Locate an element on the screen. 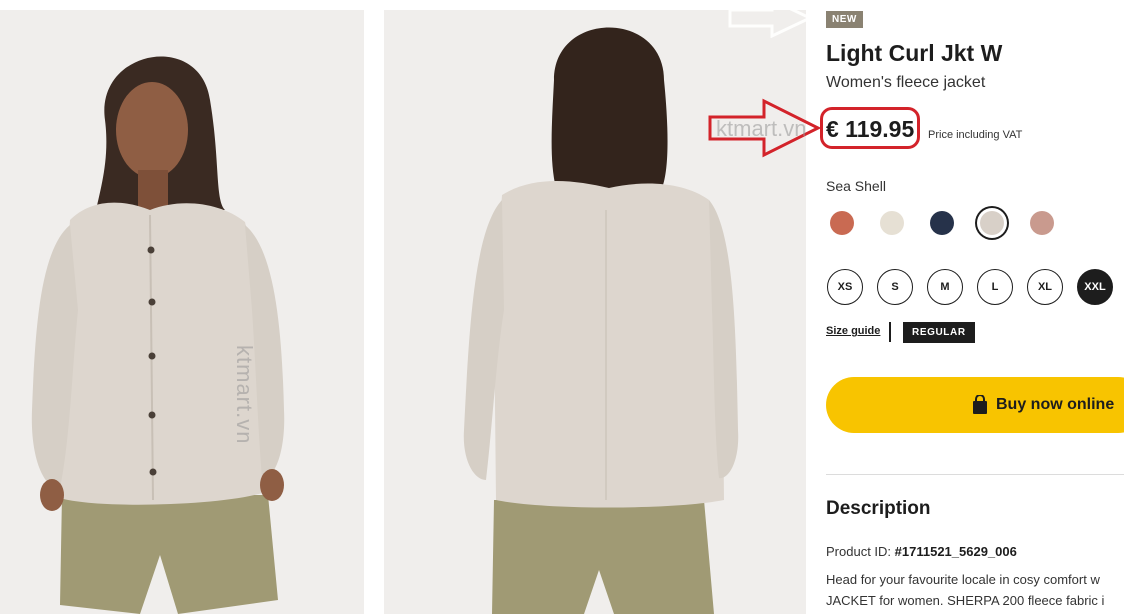  size-option-m: M is located at coordinates (945, 287).